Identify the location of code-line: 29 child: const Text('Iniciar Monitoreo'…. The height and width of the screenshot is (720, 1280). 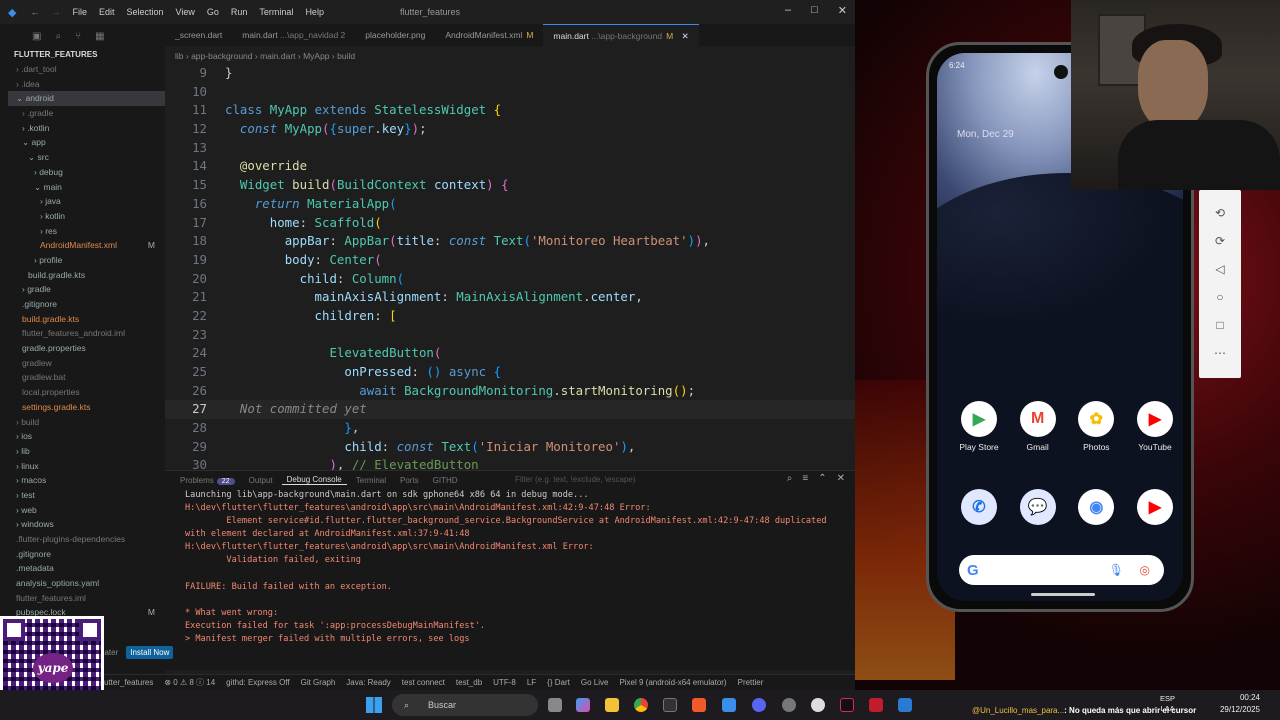
(510, 447).